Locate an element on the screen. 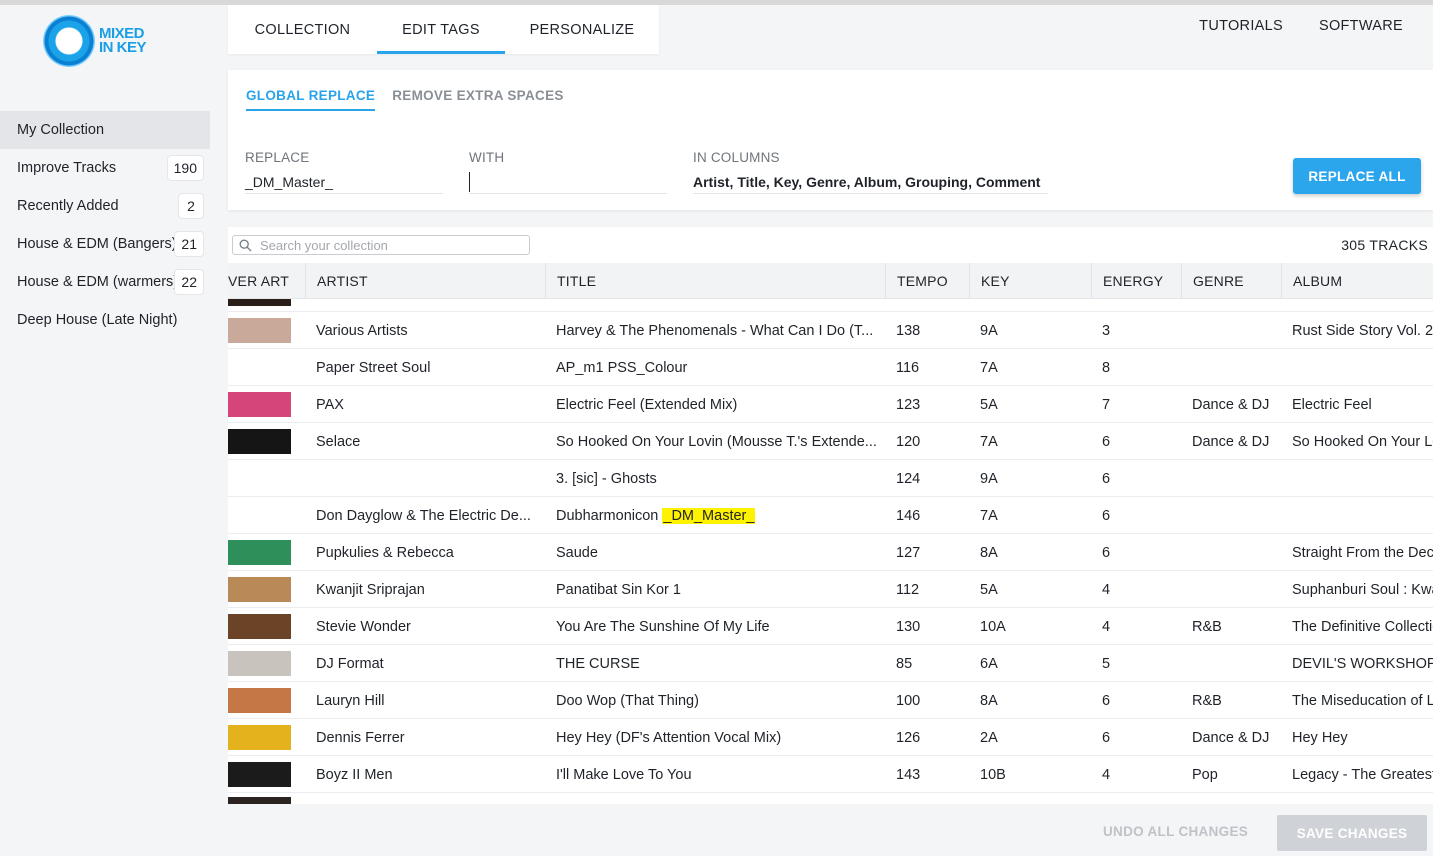 The image size is (1433, 856). title-text: Panatibat Sin Kor 1 is located at coordinates (618, 589).